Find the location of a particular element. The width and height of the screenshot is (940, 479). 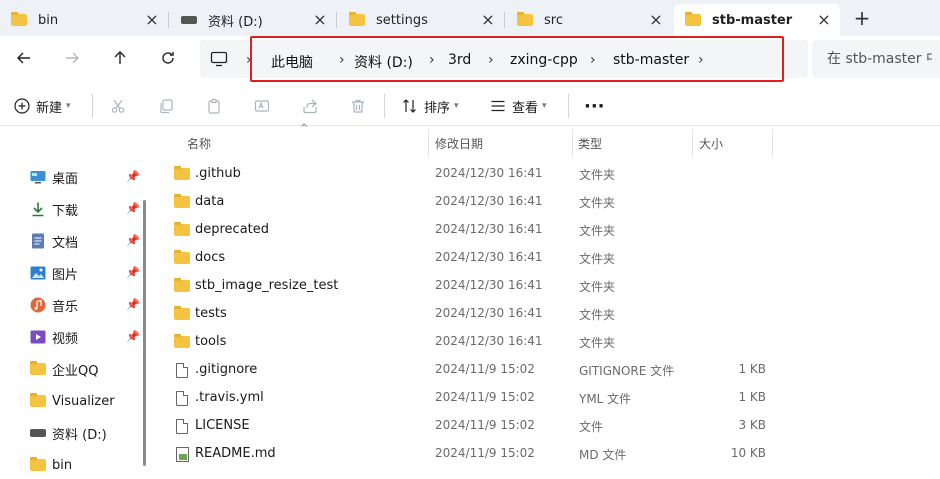

file-row: .github 2024/12/30 16:41 文件夹 is located at coordinates (479, 174).